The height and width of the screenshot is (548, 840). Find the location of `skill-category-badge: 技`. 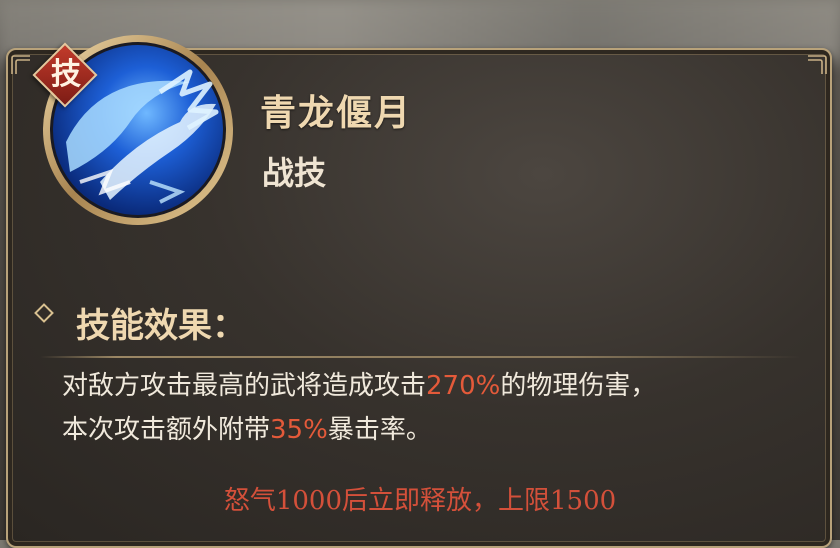

skill-category-badge: 技 is located at coordinates (65, 75).